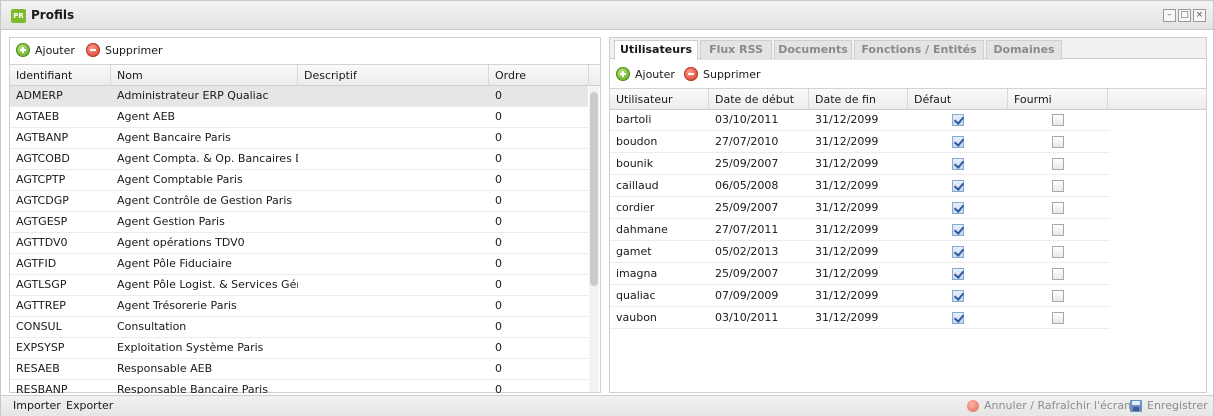 This screenshot has height=416, width=1214. What do you see at coordinates (860, 208) in the screenshot?
I see `table-row: cordier 25/09/2007 31/12/2099` at bounding box center [860, 208].